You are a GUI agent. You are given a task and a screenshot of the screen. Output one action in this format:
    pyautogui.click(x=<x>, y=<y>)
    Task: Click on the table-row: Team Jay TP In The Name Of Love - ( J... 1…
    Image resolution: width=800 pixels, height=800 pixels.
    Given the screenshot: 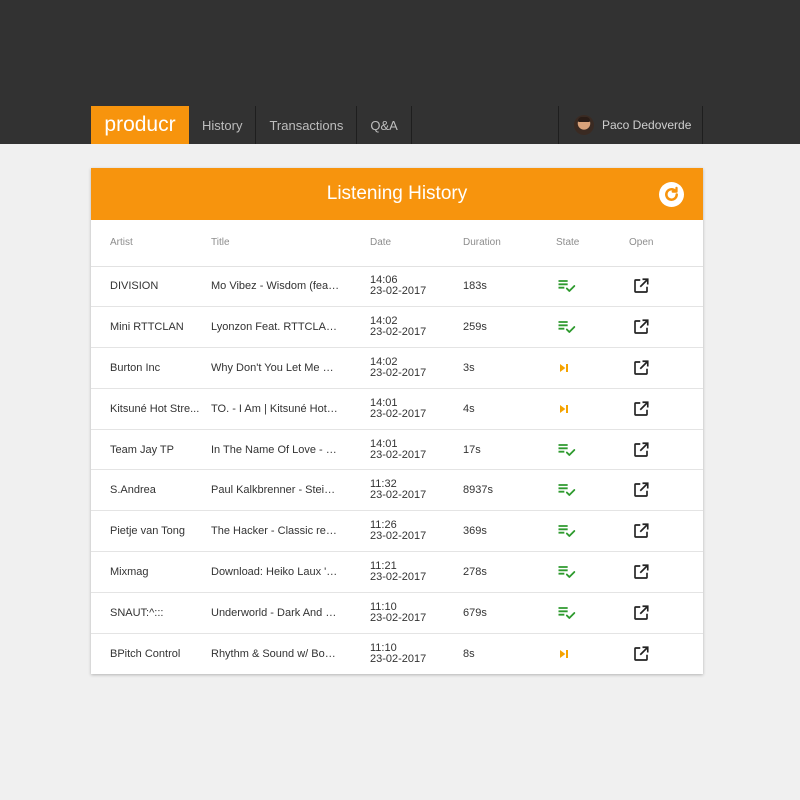 What is the action you would take?
    pyautogui.click(x=397, y=450)
    